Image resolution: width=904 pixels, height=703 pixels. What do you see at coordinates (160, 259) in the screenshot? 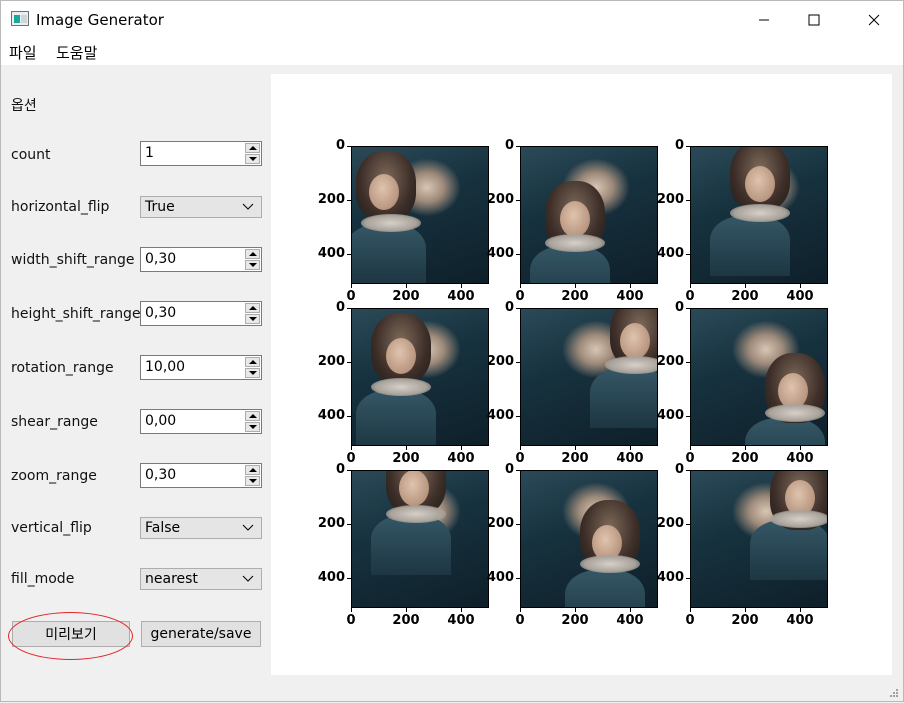
I see `width-shift-range-value: 0,30` at bounding box center [160, 259].